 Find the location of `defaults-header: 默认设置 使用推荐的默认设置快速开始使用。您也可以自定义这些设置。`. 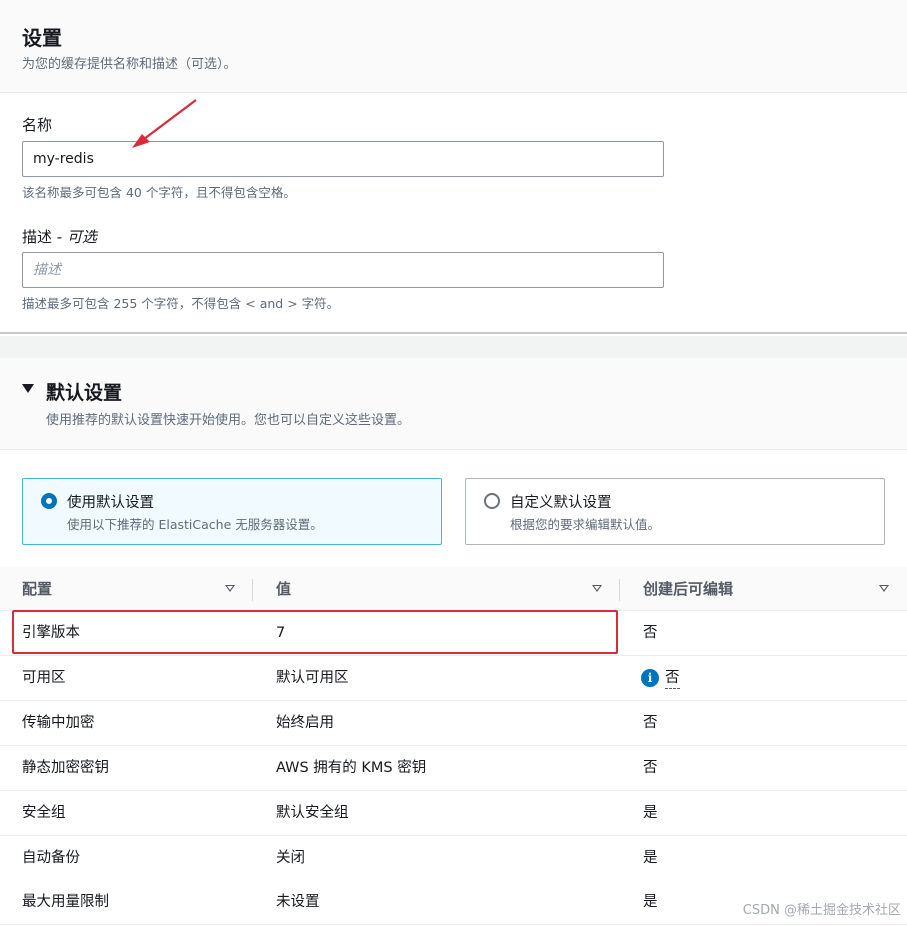

defaults-header: 默认设置 使用推荐的默认设置快速开始使用。您也可以自定义这些设置。 is located at coordinates (453, 404).